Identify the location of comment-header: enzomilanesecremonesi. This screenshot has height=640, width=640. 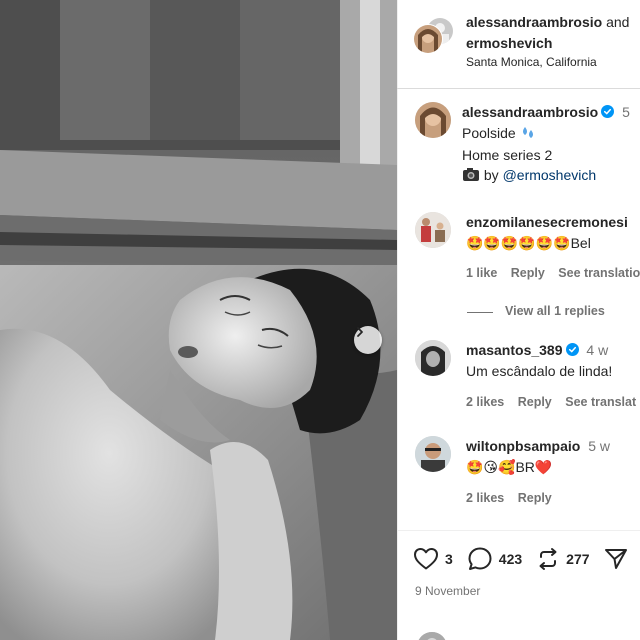
(547, 222).